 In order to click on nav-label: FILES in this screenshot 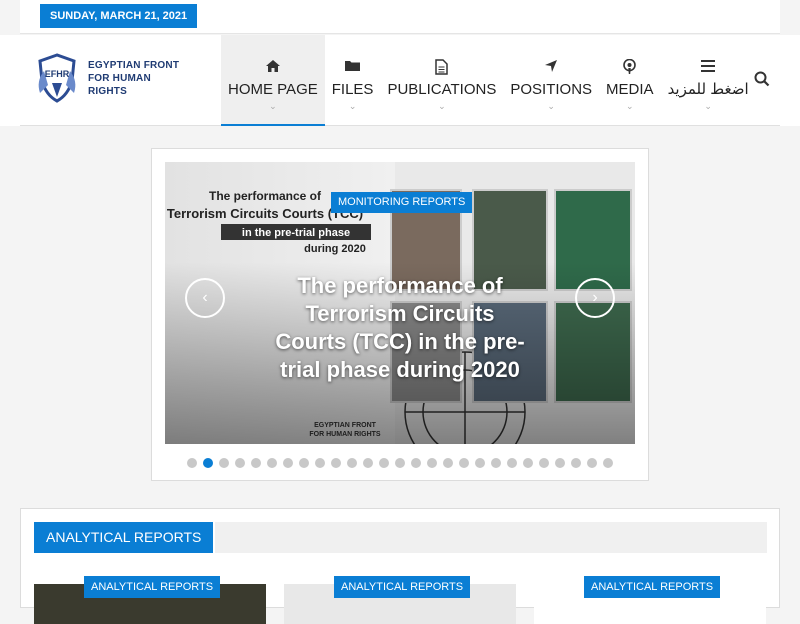, I will do `click(352, 89)`.